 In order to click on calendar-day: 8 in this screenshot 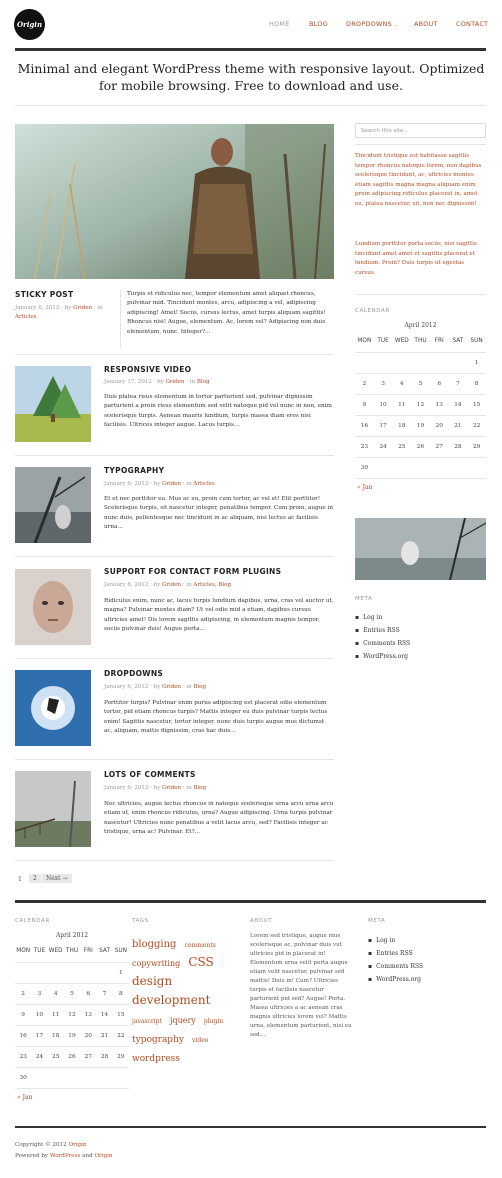, I will do `click(476, 384)`.